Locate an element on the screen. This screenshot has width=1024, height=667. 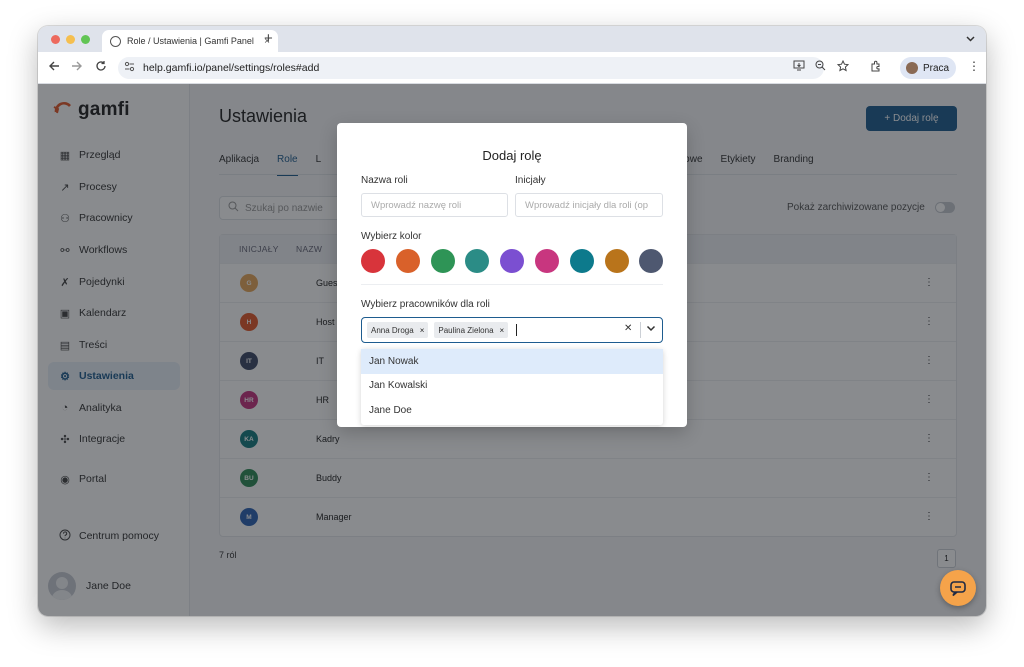
tab-strip: Role / Ustawienia | Gamfi Panel × + is located at coordinates (512, 39).